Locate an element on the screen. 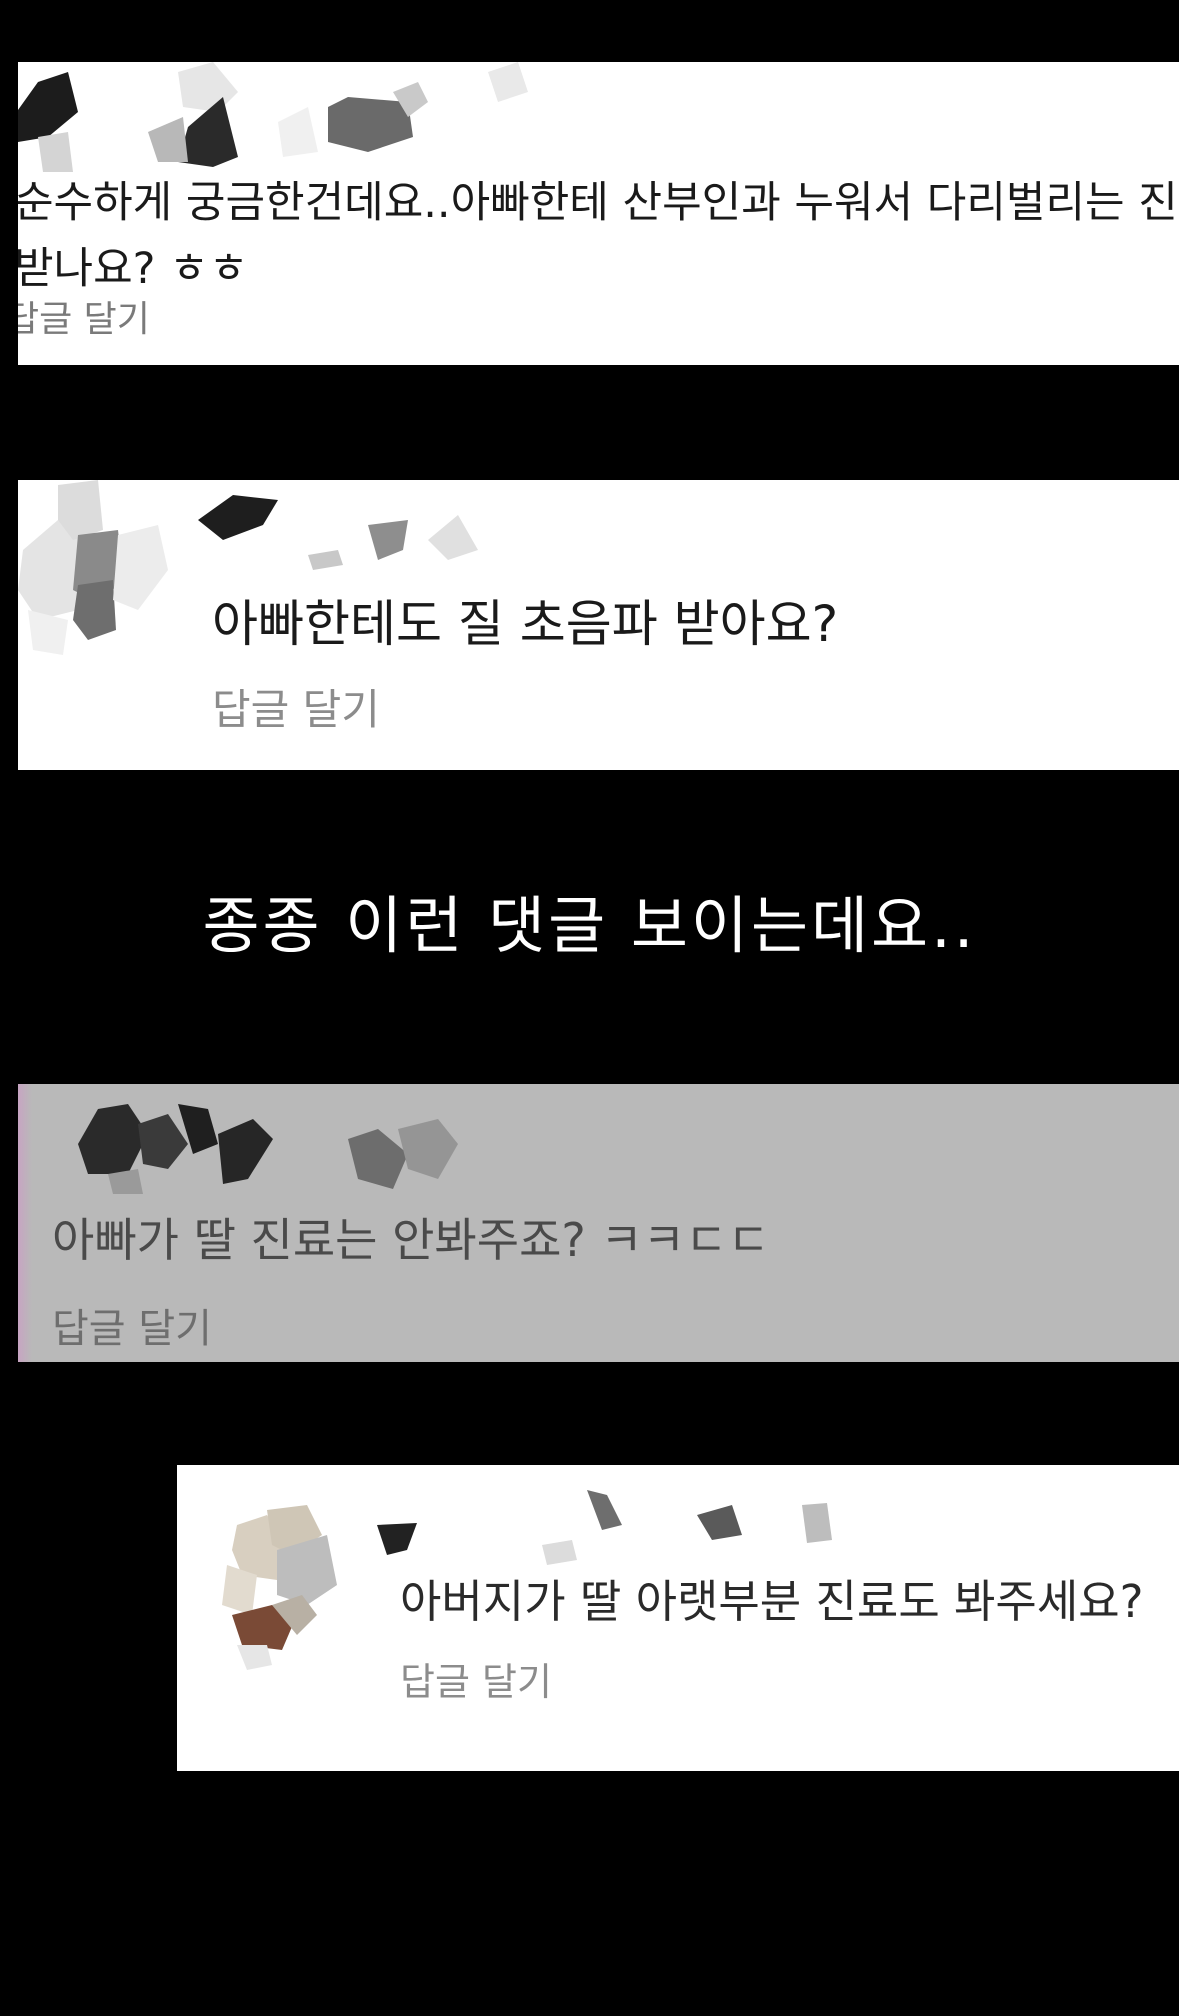 The width and height of the screenshot is (1179, 2016). comment-card-4: 아버지가 딸 아랫부분 진료도 봐주세요? 답글 달기 is located at coordinates (678, 1618).